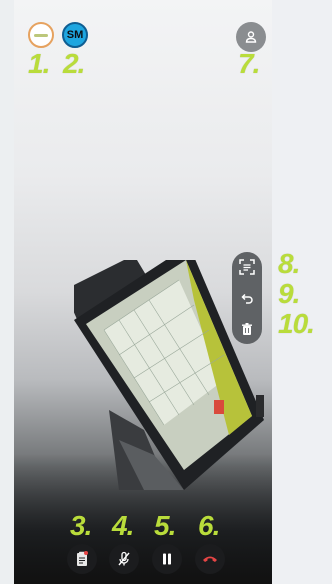 The image size is (332, 584). I want to click on undo-button, so click(247, 298).